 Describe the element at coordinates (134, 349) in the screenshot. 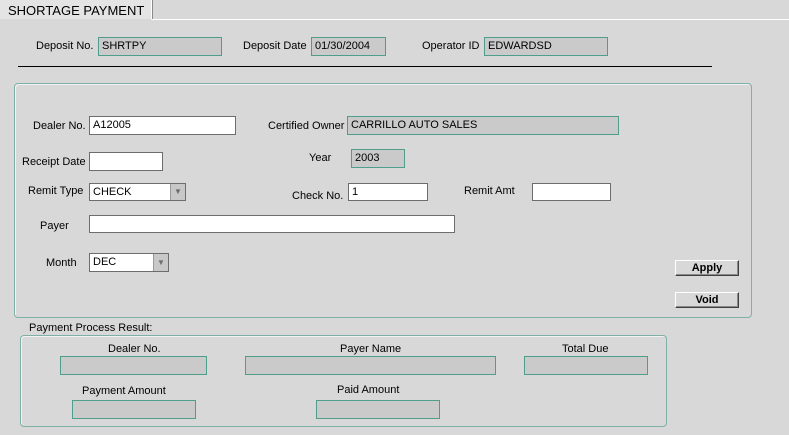

I see `result-dealer-no-label: Dealer No.` at that location.